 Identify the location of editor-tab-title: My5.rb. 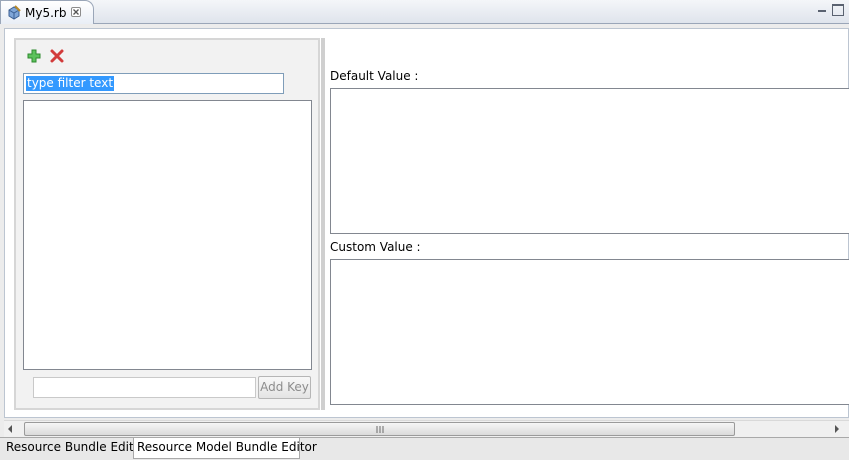
(46, 13).